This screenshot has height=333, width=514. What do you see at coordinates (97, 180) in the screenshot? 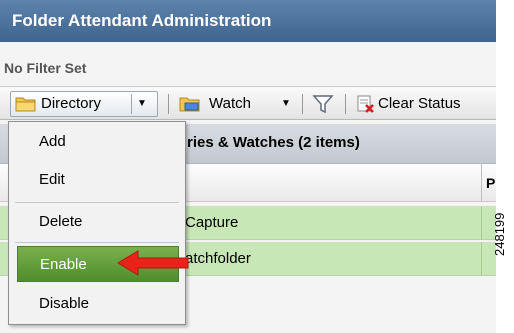
I see `menu-item-edit: Edit` at bounding box center [97, 180].